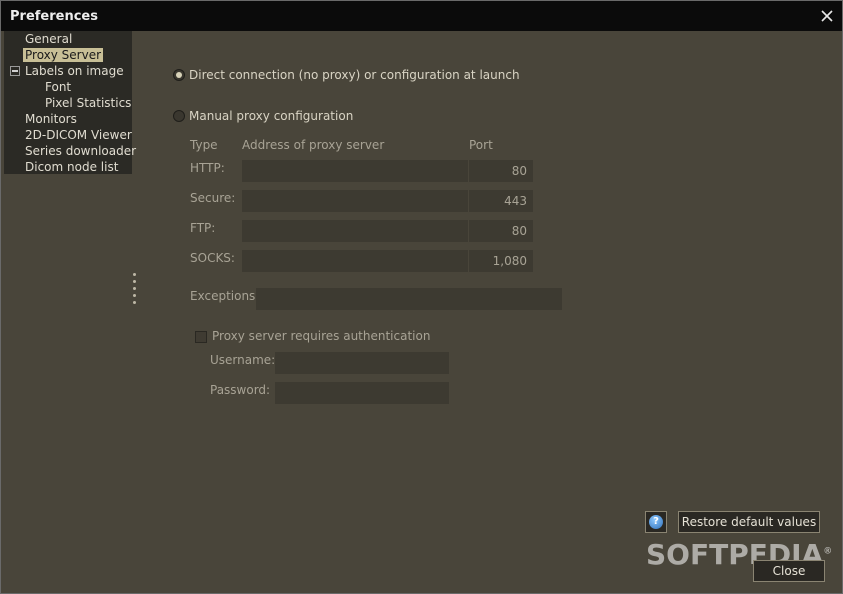  What do you see at coordinates (207, 168) in the screenshot?
I see `http-label: HTTP:` at bounding box center [207, 168].